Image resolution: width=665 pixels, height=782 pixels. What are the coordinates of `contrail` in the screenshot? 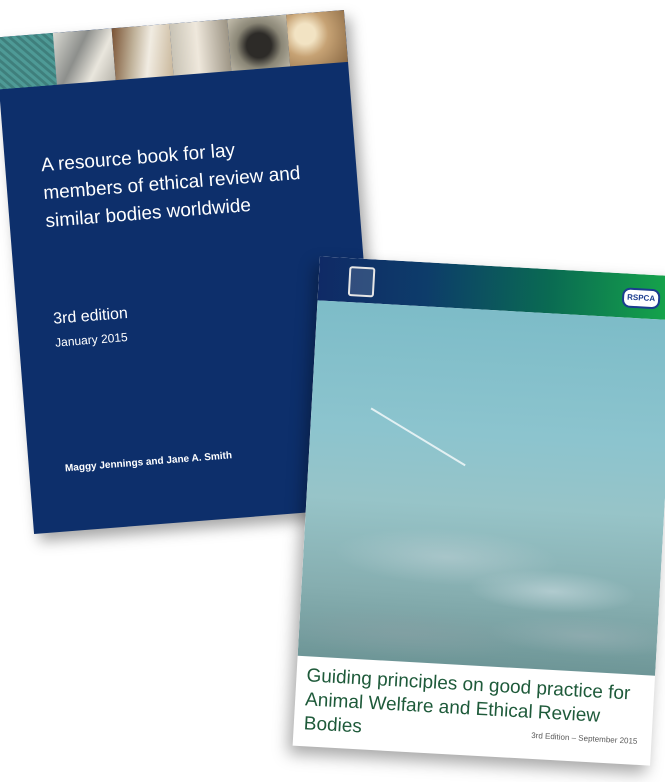 It's located at (418, 437).